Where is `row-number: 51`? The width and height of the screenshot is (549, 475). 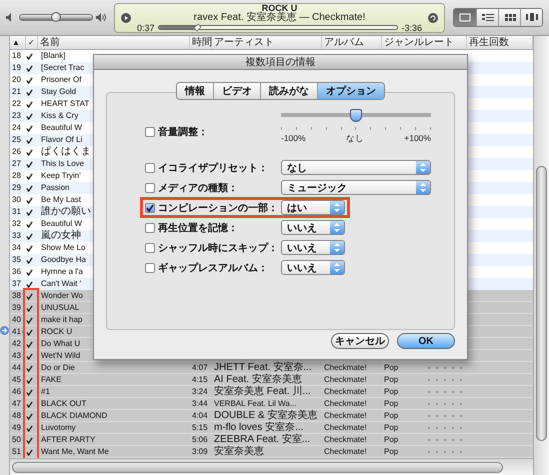
row-number: 51 is located at coordinates (16, 452).